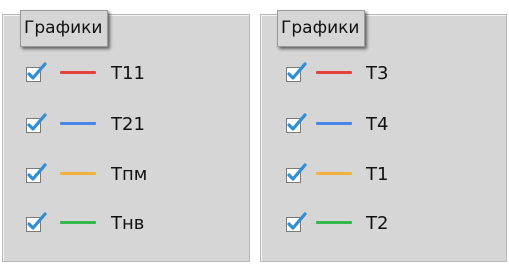 Image resolution: width=509 pixels, height=264 pixels. I want to click on series-color-line-tpm, so click(78, 173).